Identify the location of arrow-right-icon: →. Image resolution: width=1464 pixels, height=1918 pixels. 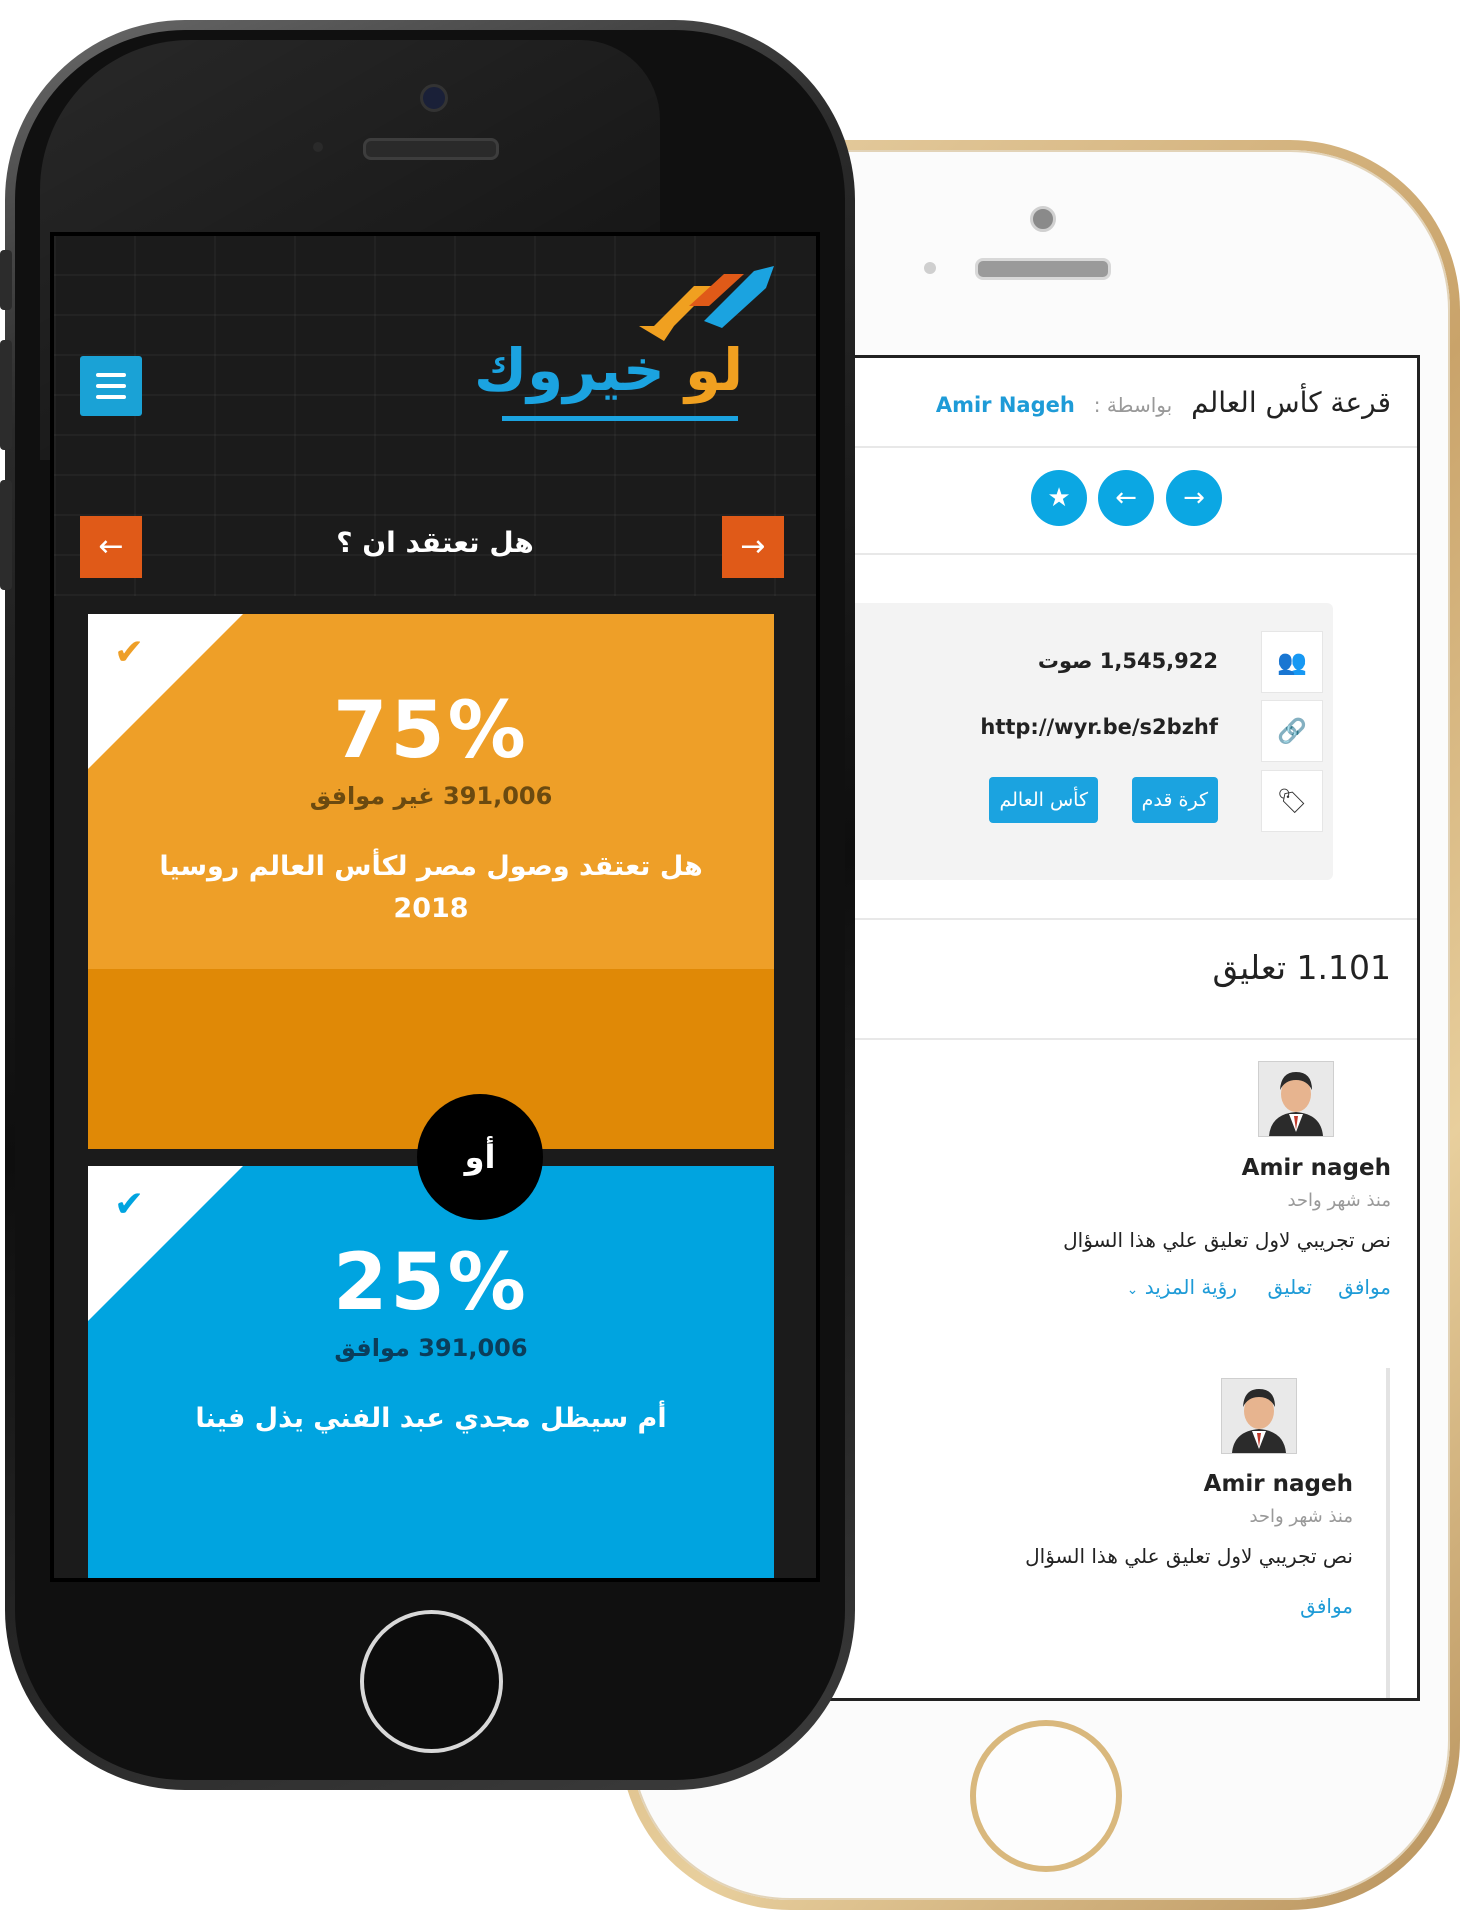
(1194, 498).